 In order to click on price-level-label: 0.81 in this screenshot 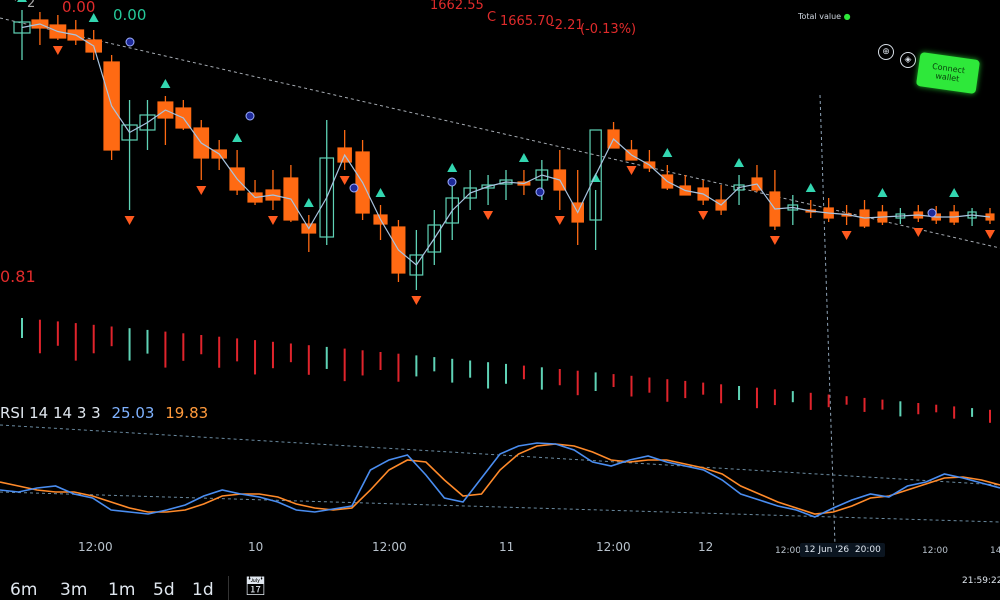, I will do `click(18, 276)`.